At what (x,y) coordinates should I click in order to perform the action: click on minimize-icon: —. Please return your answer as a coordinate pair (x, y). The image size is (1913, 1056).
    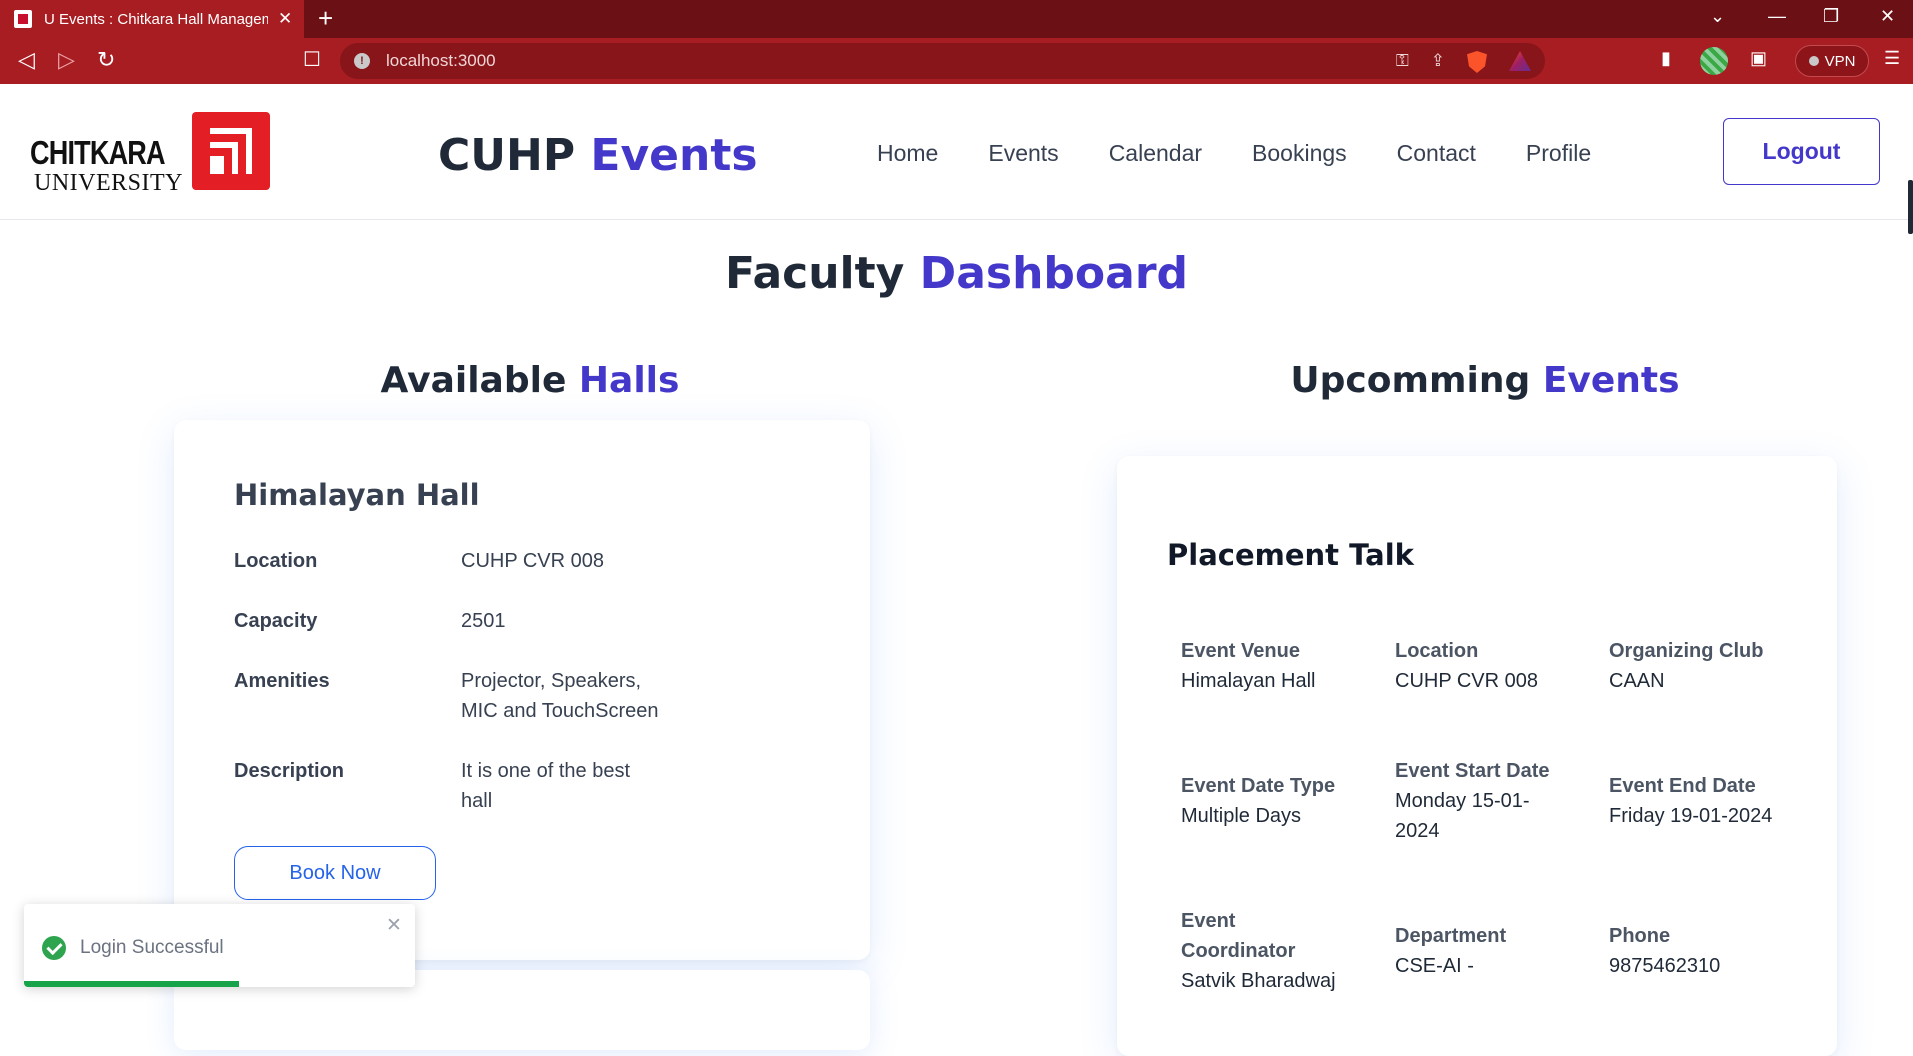
    Looking at the image, I should click on (1777, 16).